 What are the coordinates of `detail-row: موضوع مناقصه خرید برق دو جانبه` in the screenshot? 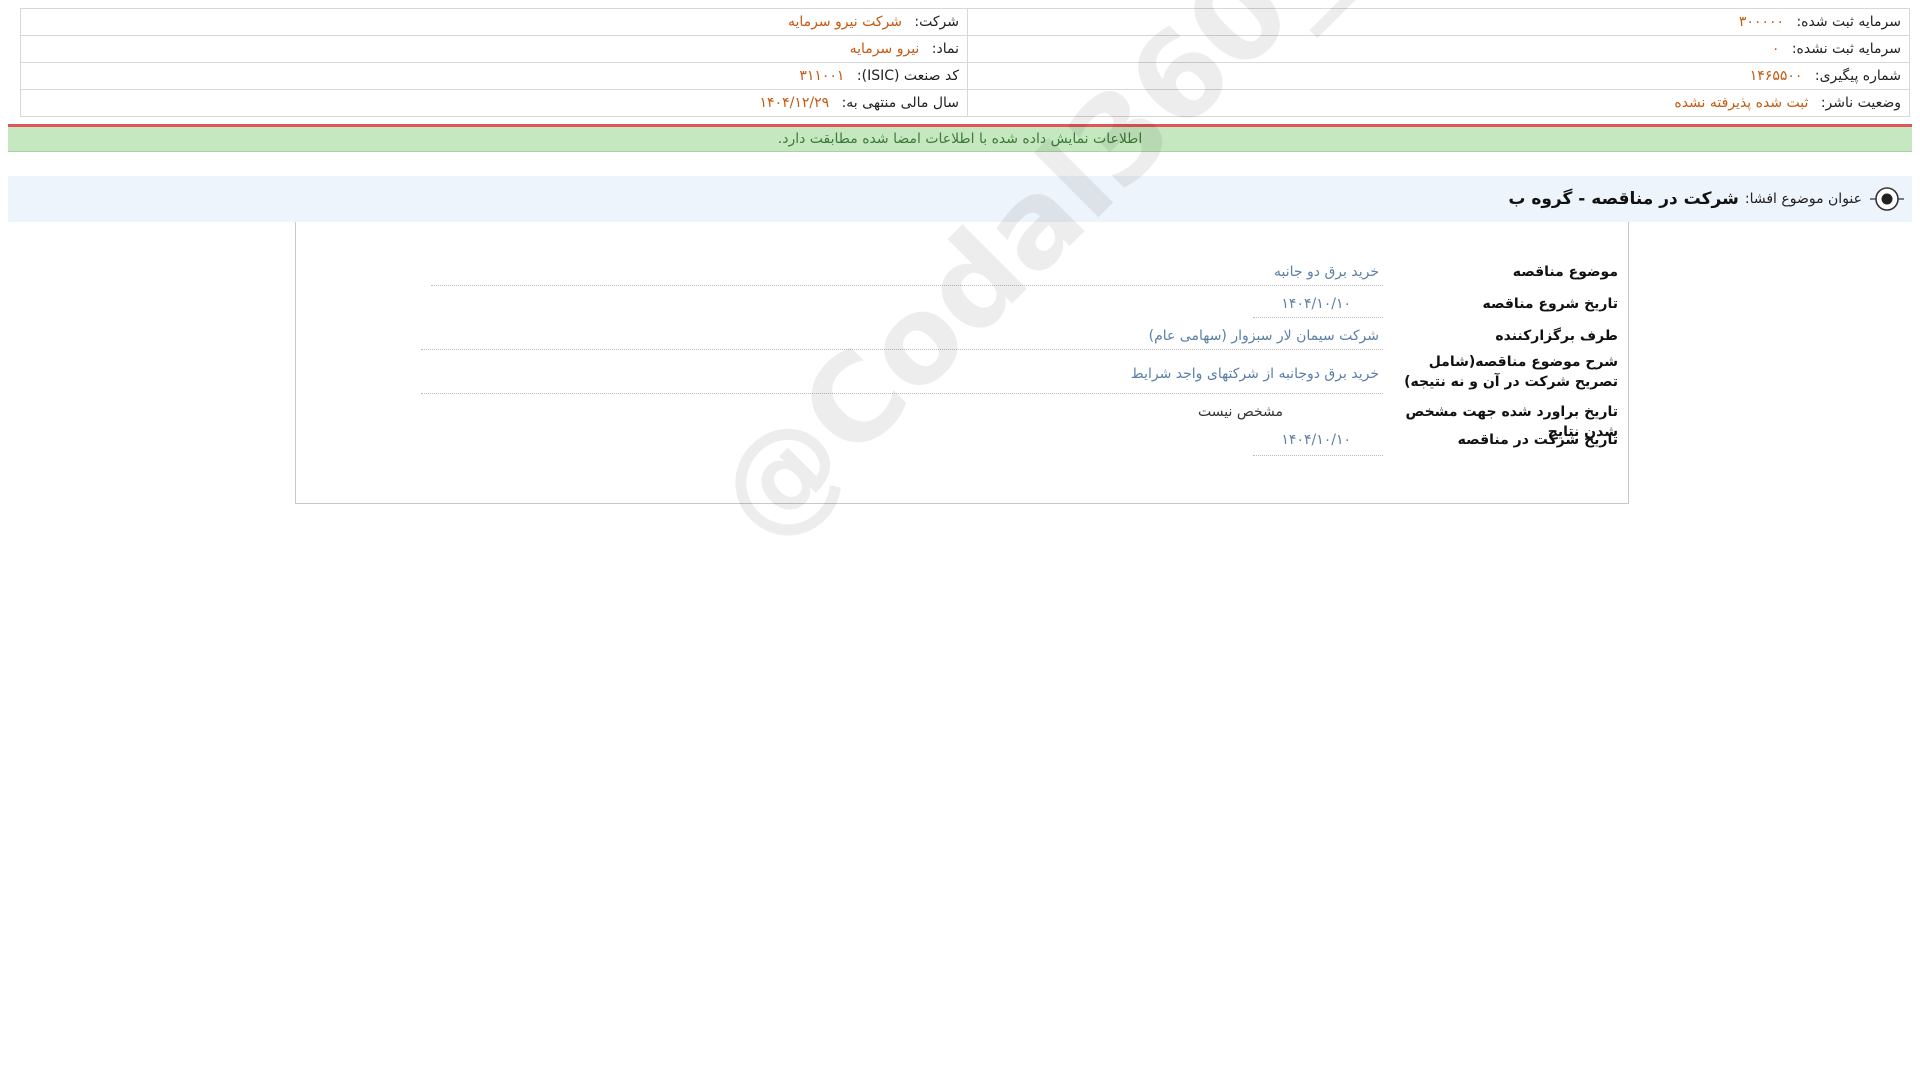 It's located at (1029, 274).